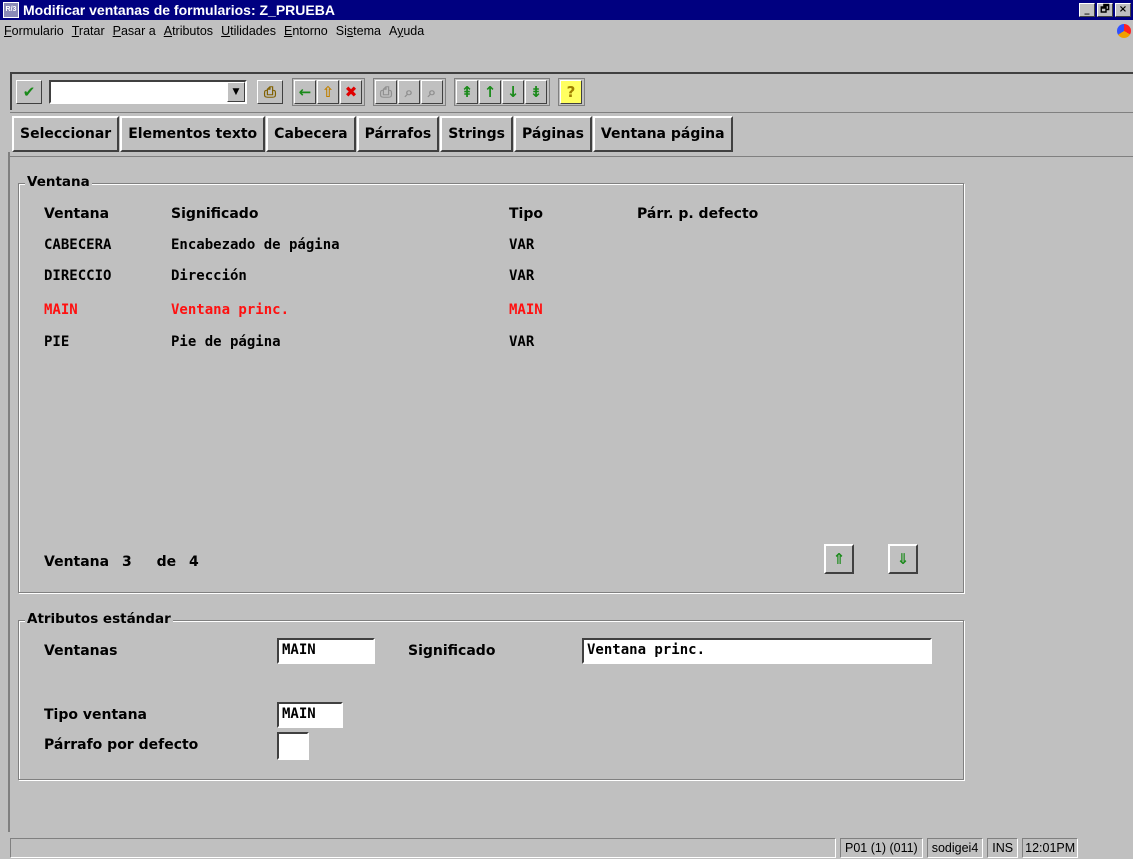 This screenshot has height=859, width=1133. Describe the element at coordinates (209, 276) in the screenshot. I see `row-significado: Dirección` at that location.